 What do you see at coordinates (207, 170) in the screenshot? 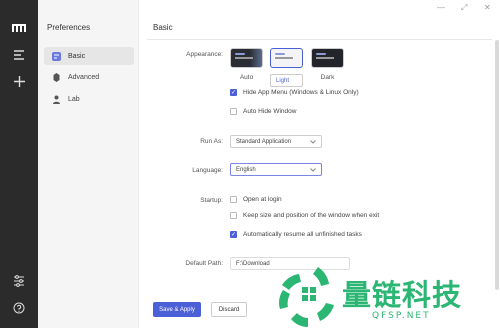
I see `language-label: Language:` at bounding box center [207, 170].